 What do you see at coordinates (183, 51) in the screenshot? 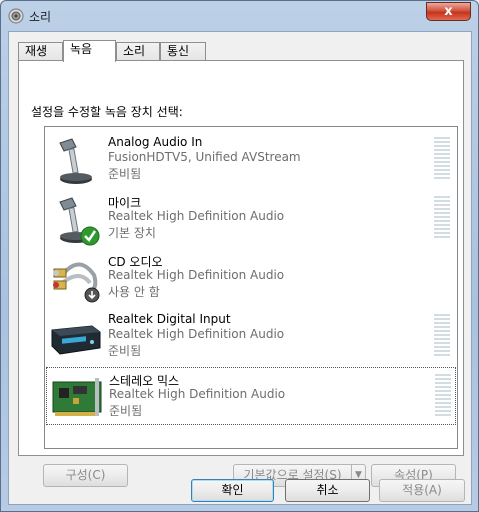
I see `tab-communications: 통신` at bounding box center [183, 51].